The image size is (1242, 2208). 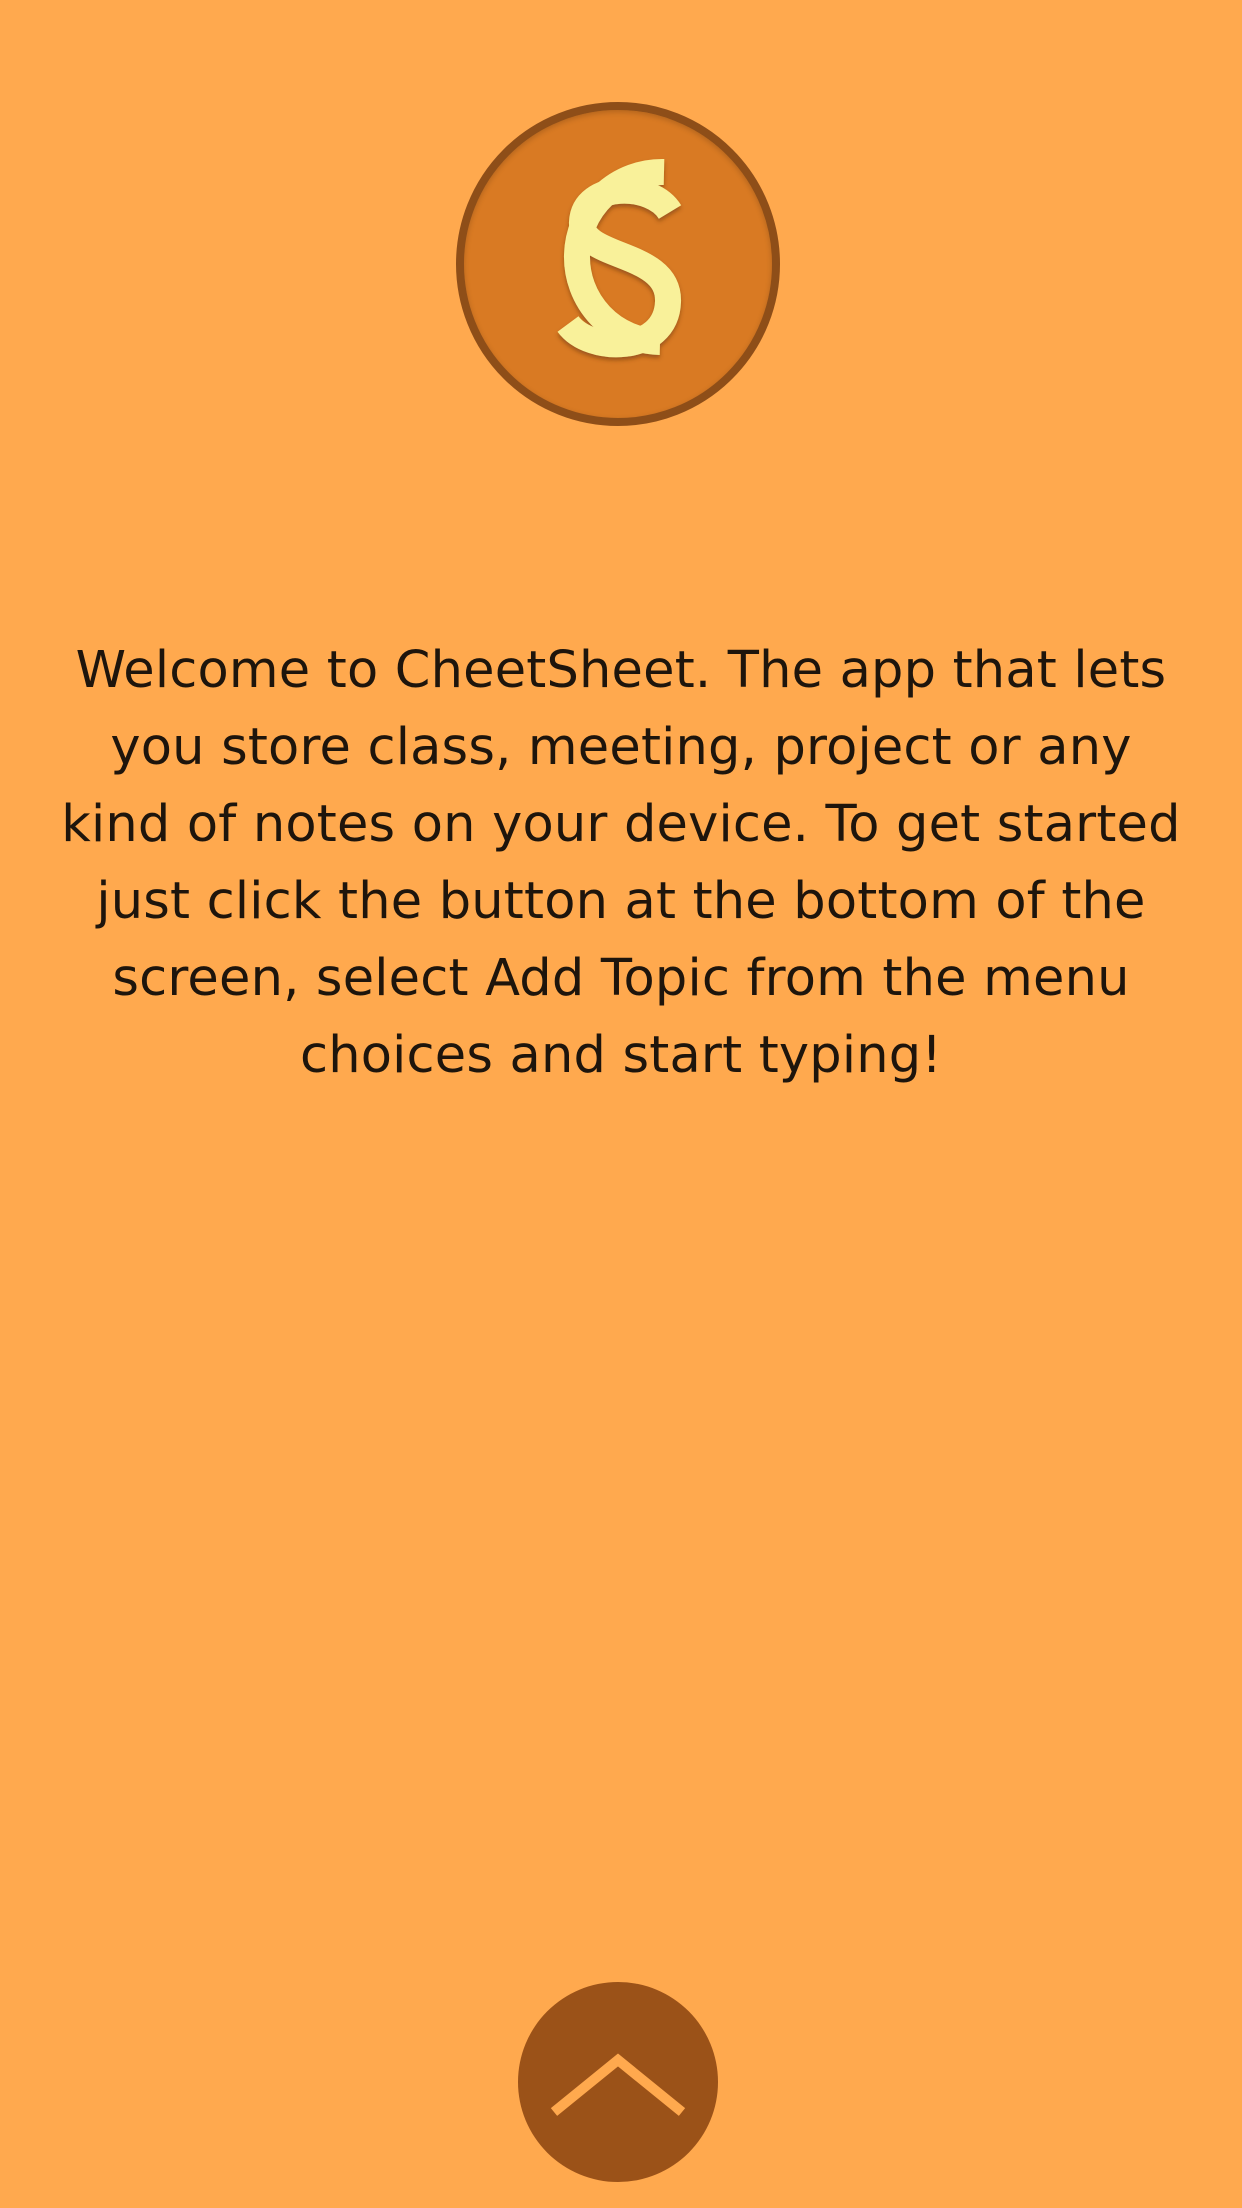 I want to click on app-logo, so click(x=618, y=264).